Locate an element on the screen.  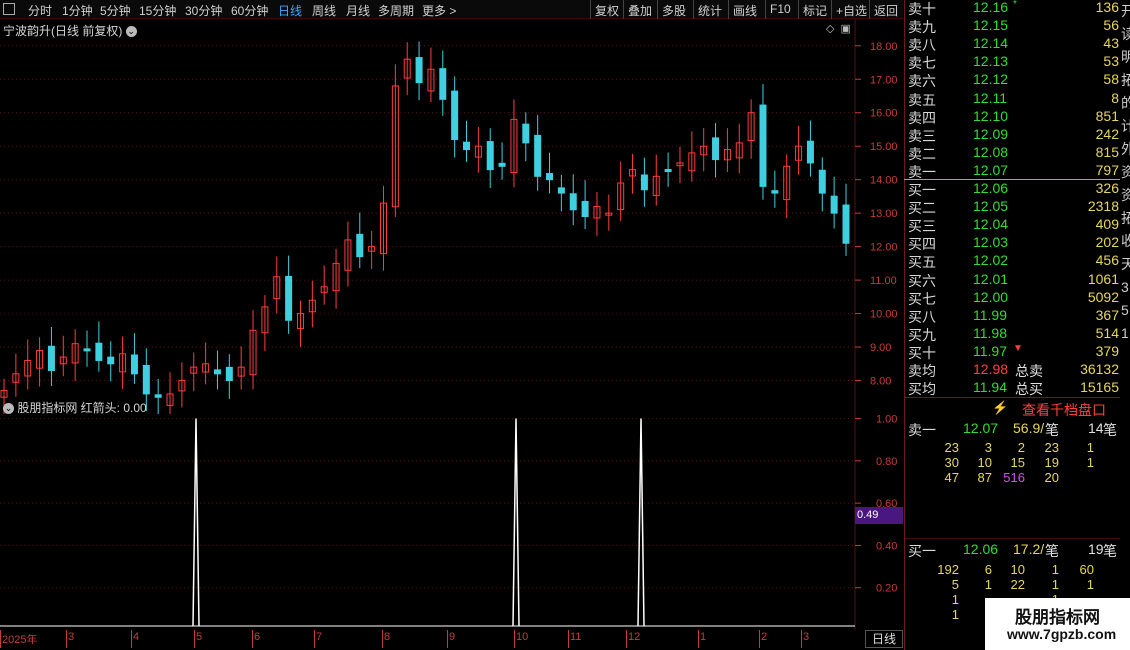
period-tab-0: 分时 is located at coordinates (40, 10).